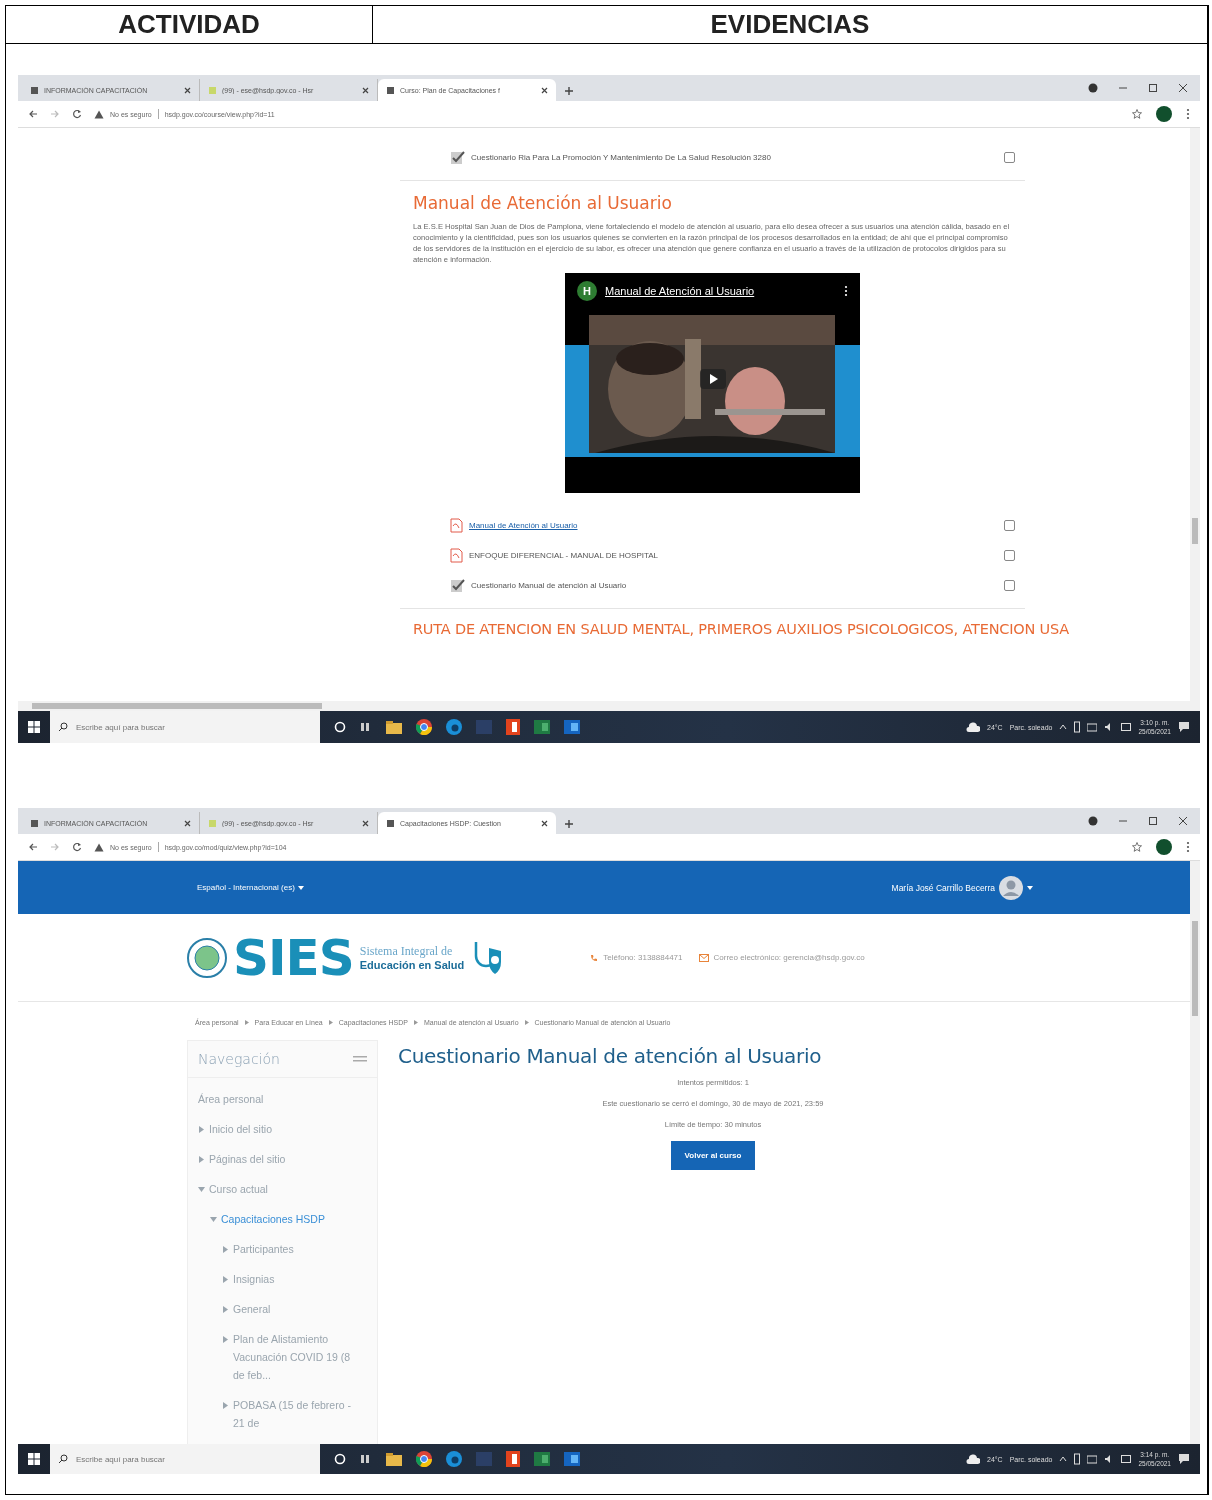  What do you see at coordinates (643, 957) in the screenshot?
I see `phone-number: Teléfono: 3138884471` at bounding box center [643, 957].